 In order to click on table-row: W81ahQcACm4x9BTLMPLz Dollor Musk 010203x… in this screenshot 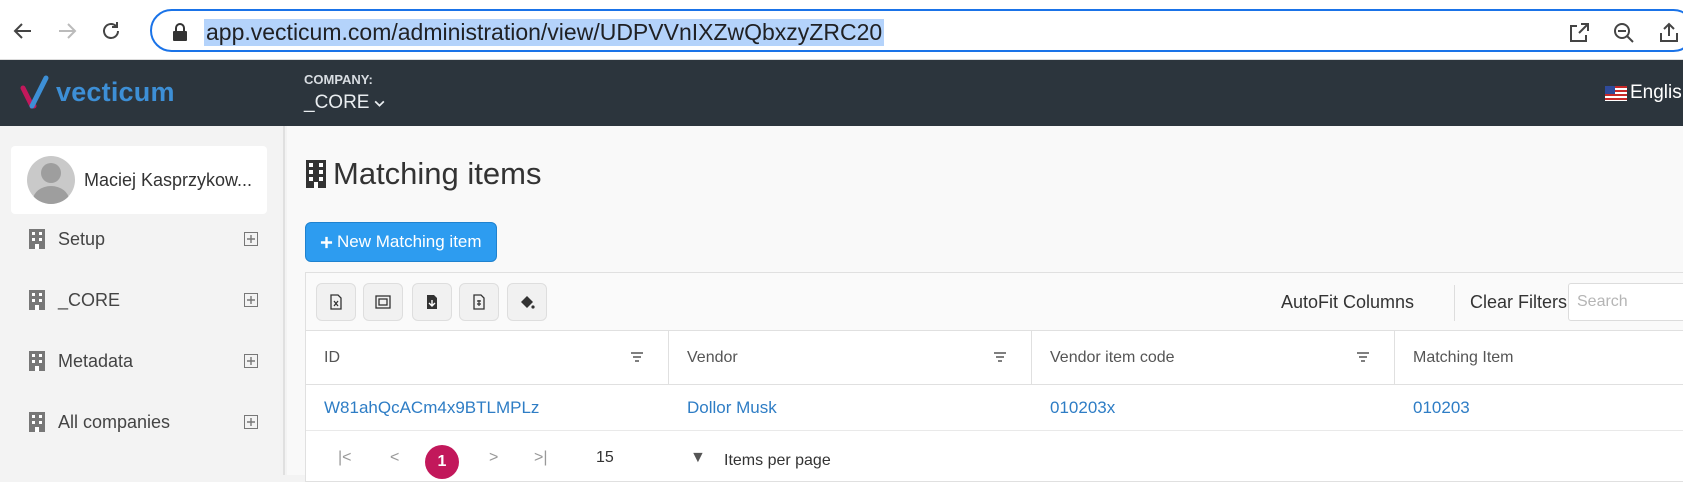, I will do `click(994, 408)`.